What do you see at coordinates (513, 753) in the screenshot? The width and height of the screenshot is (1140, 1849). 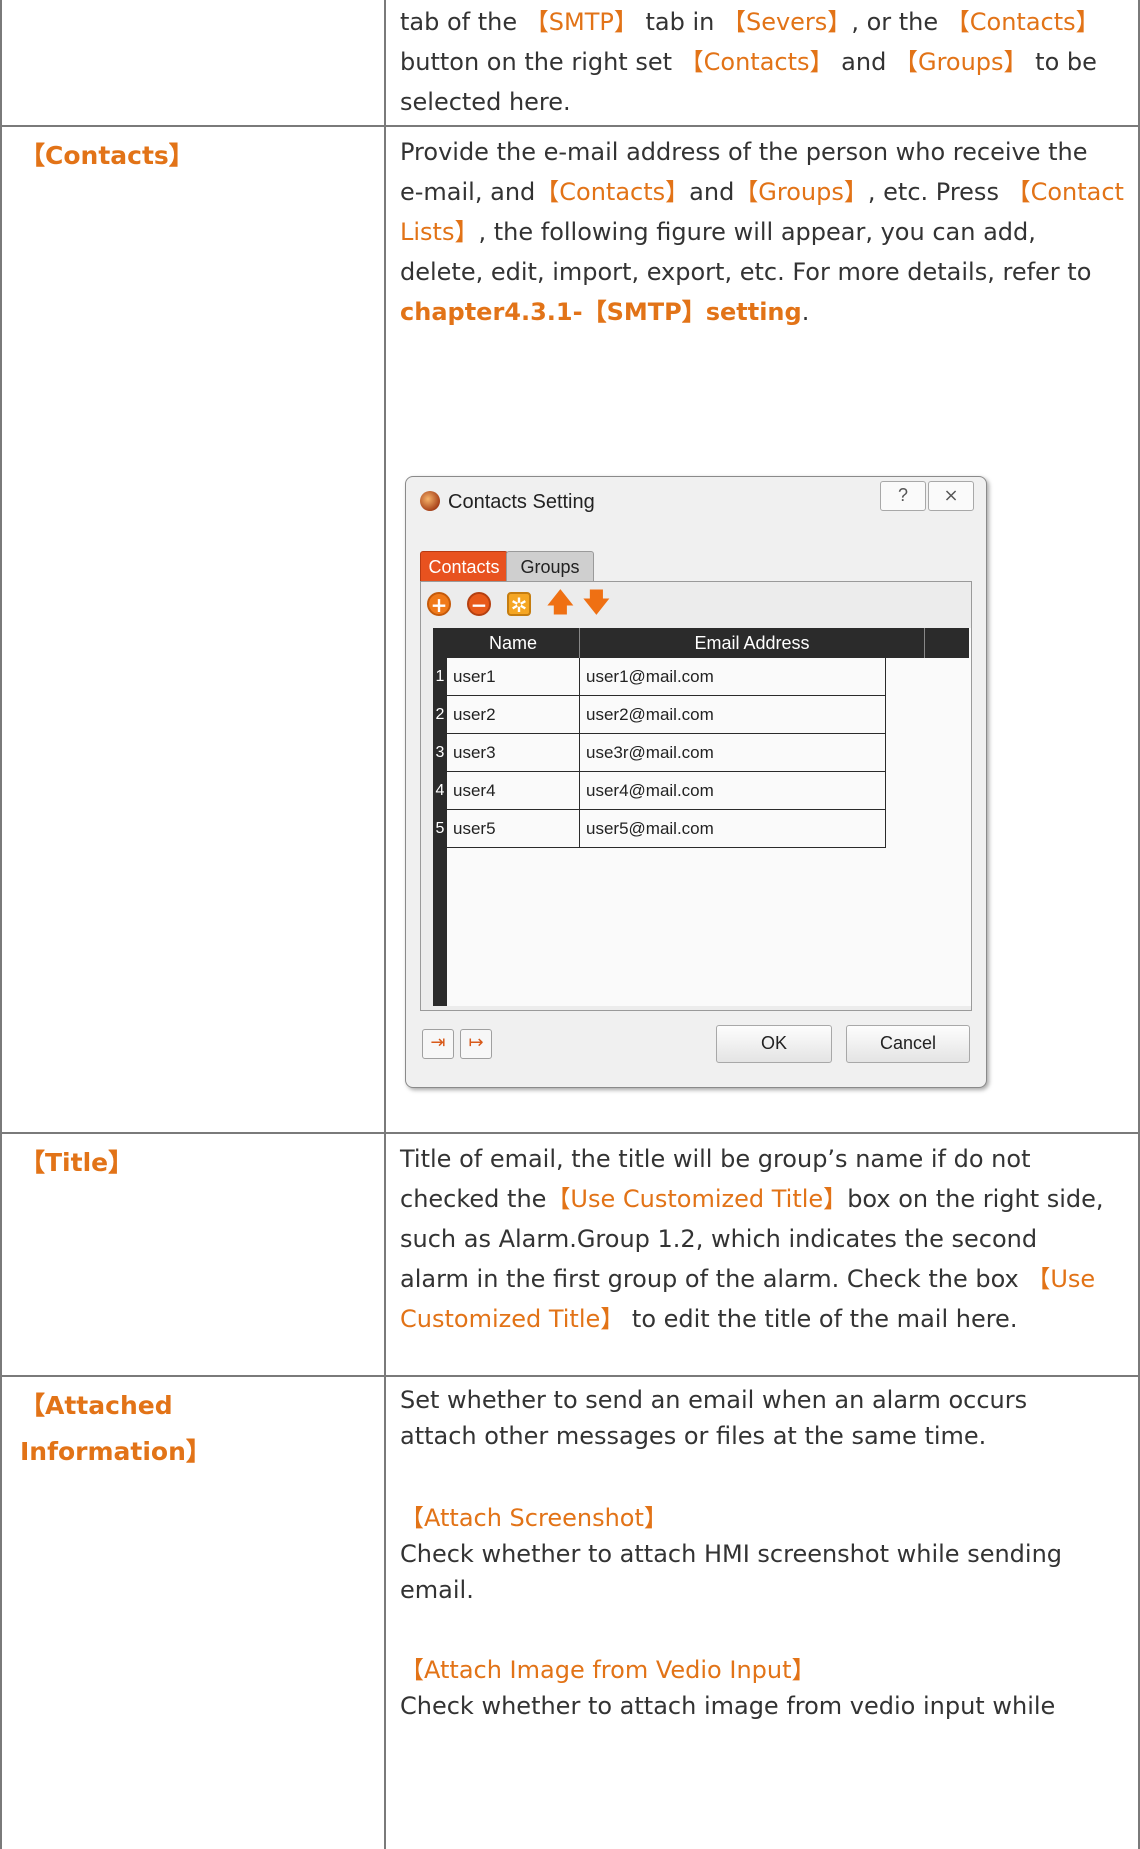 I see `cell-name: user3` at bounding box center [513, 753].